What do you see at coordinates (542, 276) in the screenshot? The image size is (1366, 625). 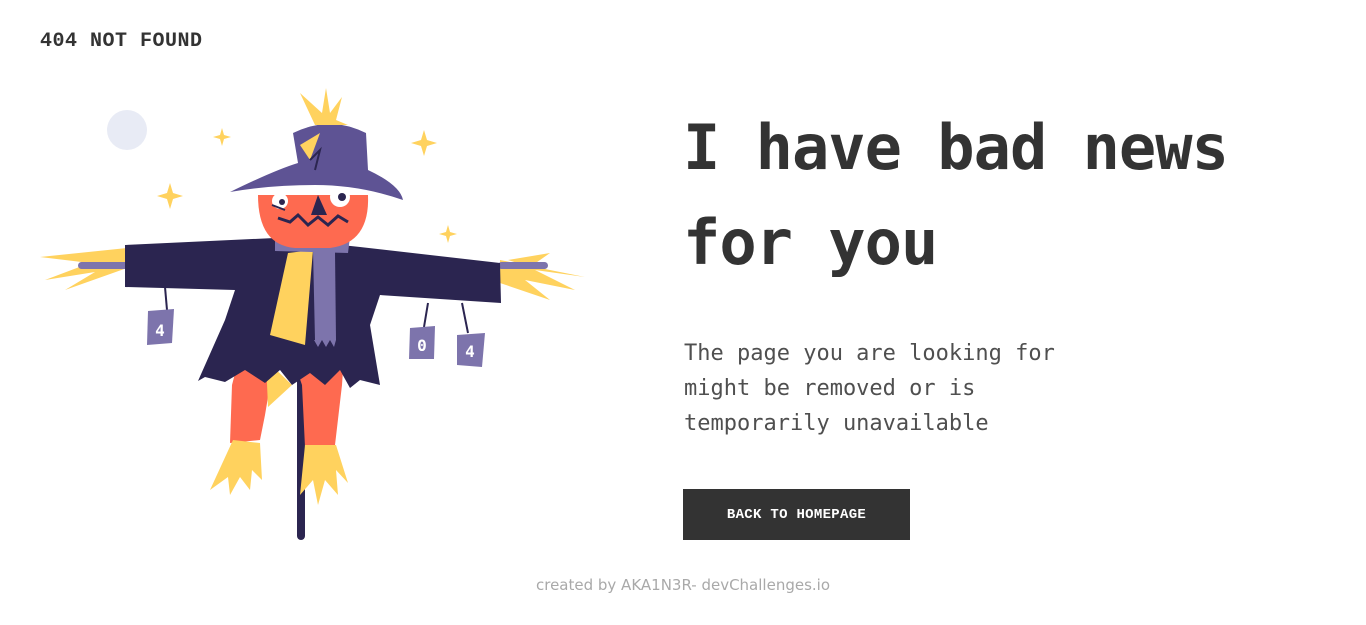 I see `right-hand-straw` at bounding box center [542, 276].